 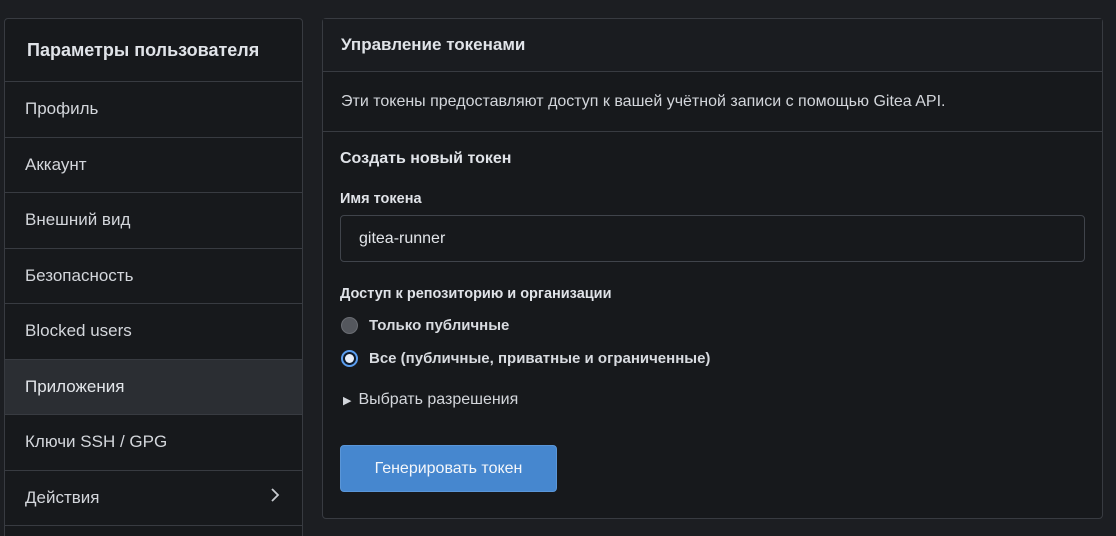 I want to click on sidebar-item-applications: Приложения, so click(x=153, y=387).